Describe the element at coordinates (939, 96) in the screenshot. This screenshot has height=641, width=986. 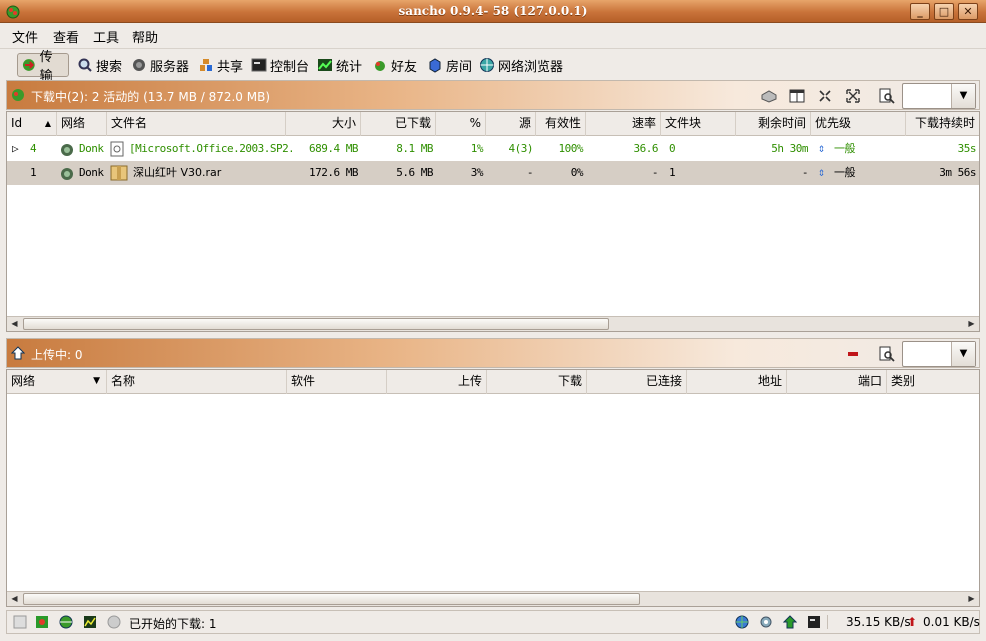
I see `downloads-filter-combo: ▼` at that location.